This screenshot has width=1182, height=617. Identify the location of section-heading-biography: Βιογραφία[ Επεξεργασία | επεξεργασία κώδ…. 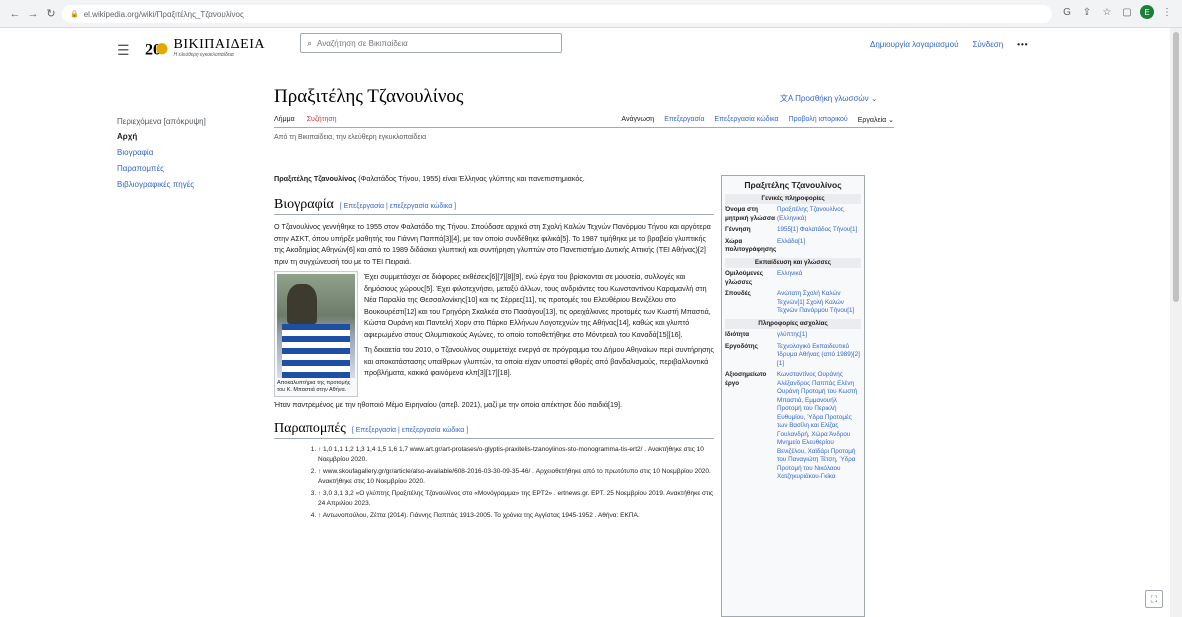
(494, 206).